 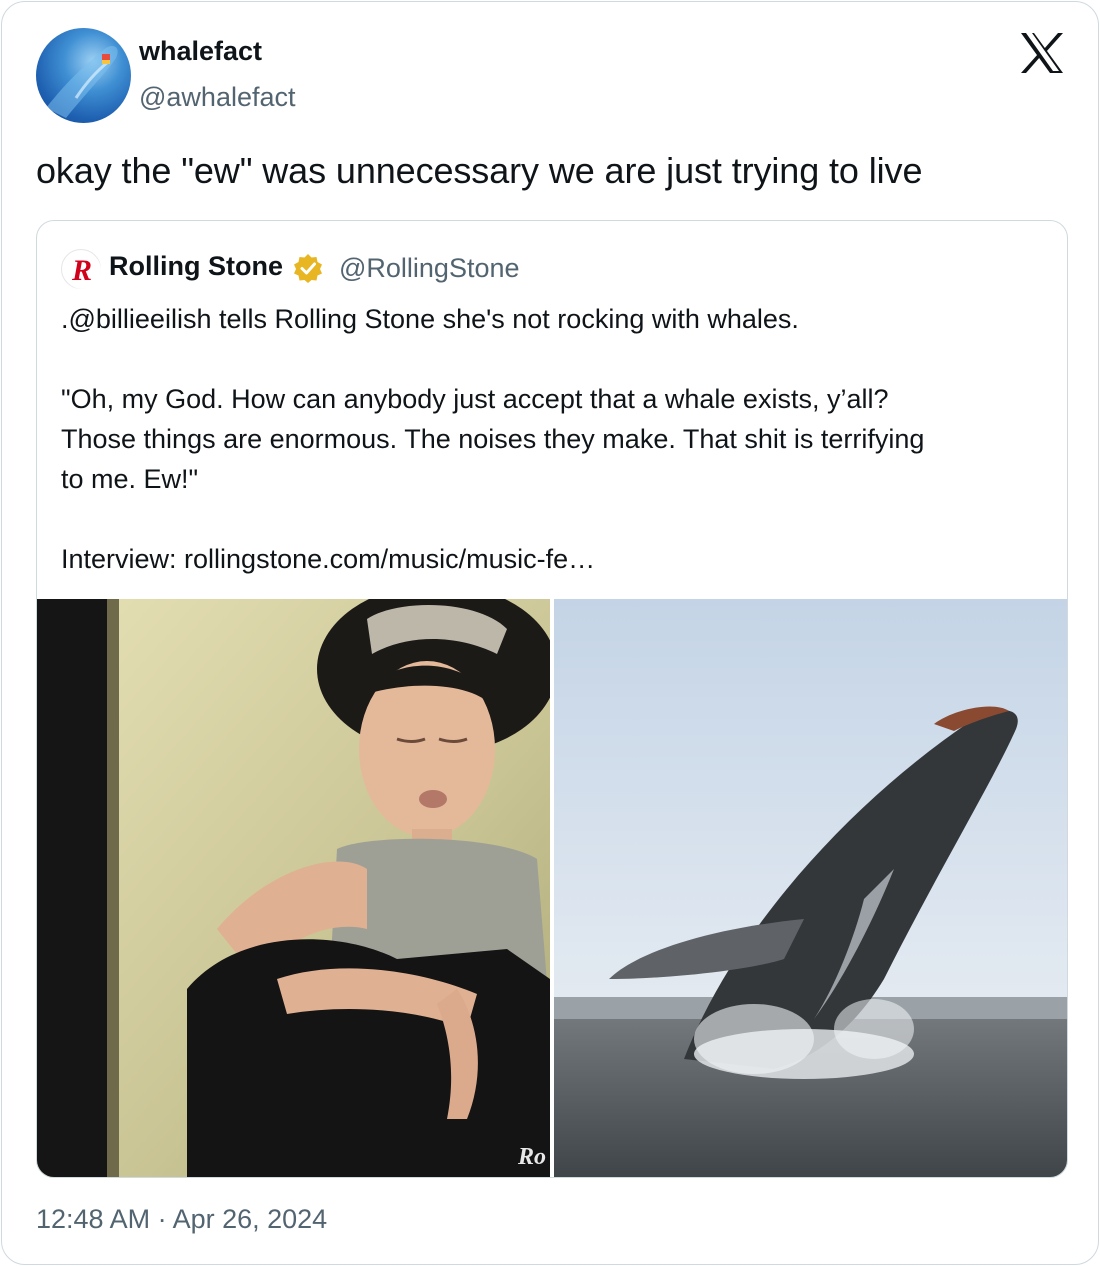 I want to click on quoted-line: to me. Ew!", so click(x=130, y=479).